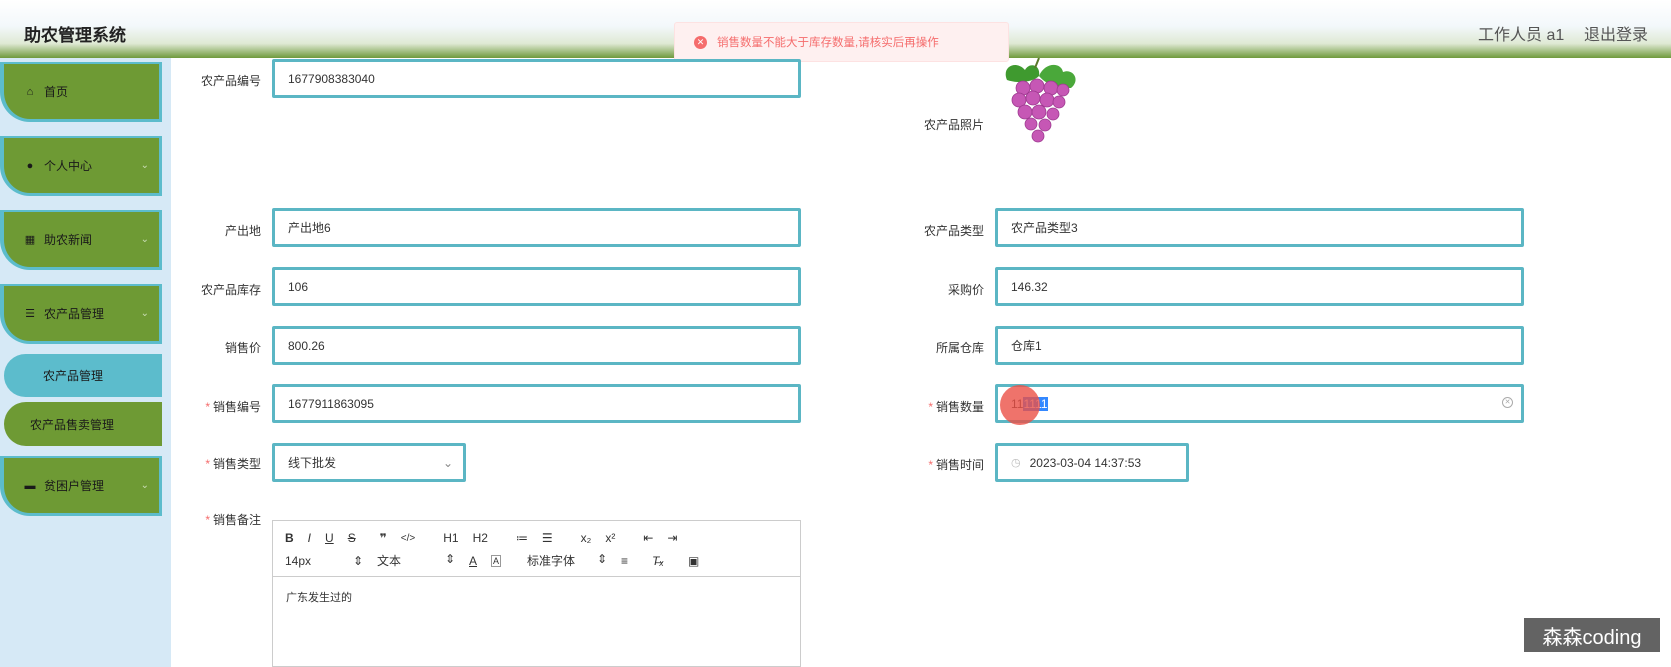 Image resolution: width=1671 pixels, height=667 pixels. I want to click on bold-button: B, so click(289, 538).